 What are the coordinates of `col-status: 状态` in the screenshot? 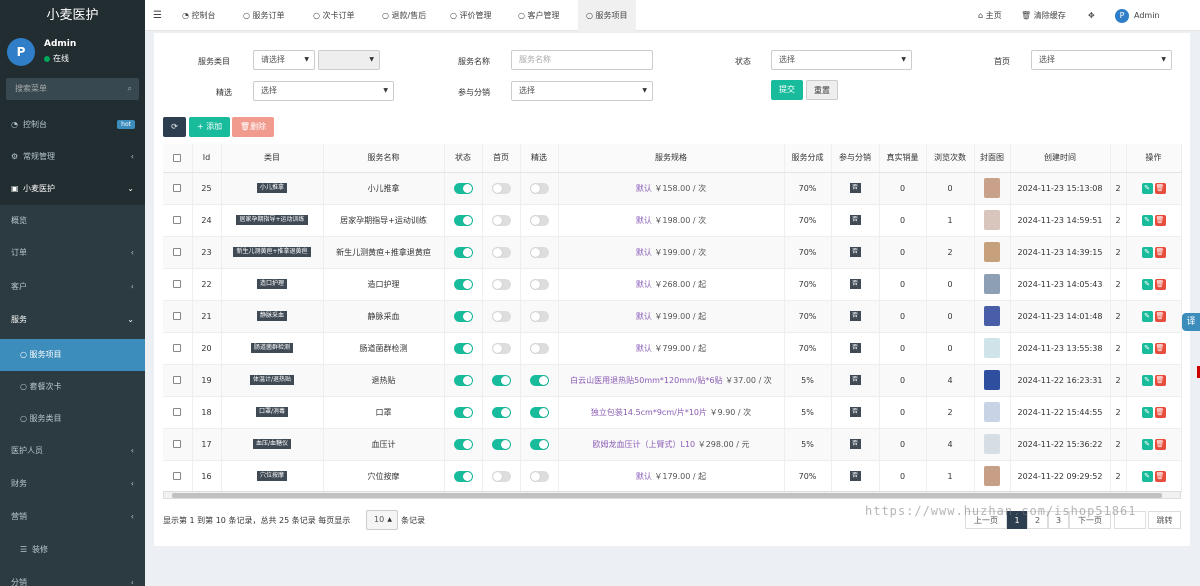 It's located at (463, 158).